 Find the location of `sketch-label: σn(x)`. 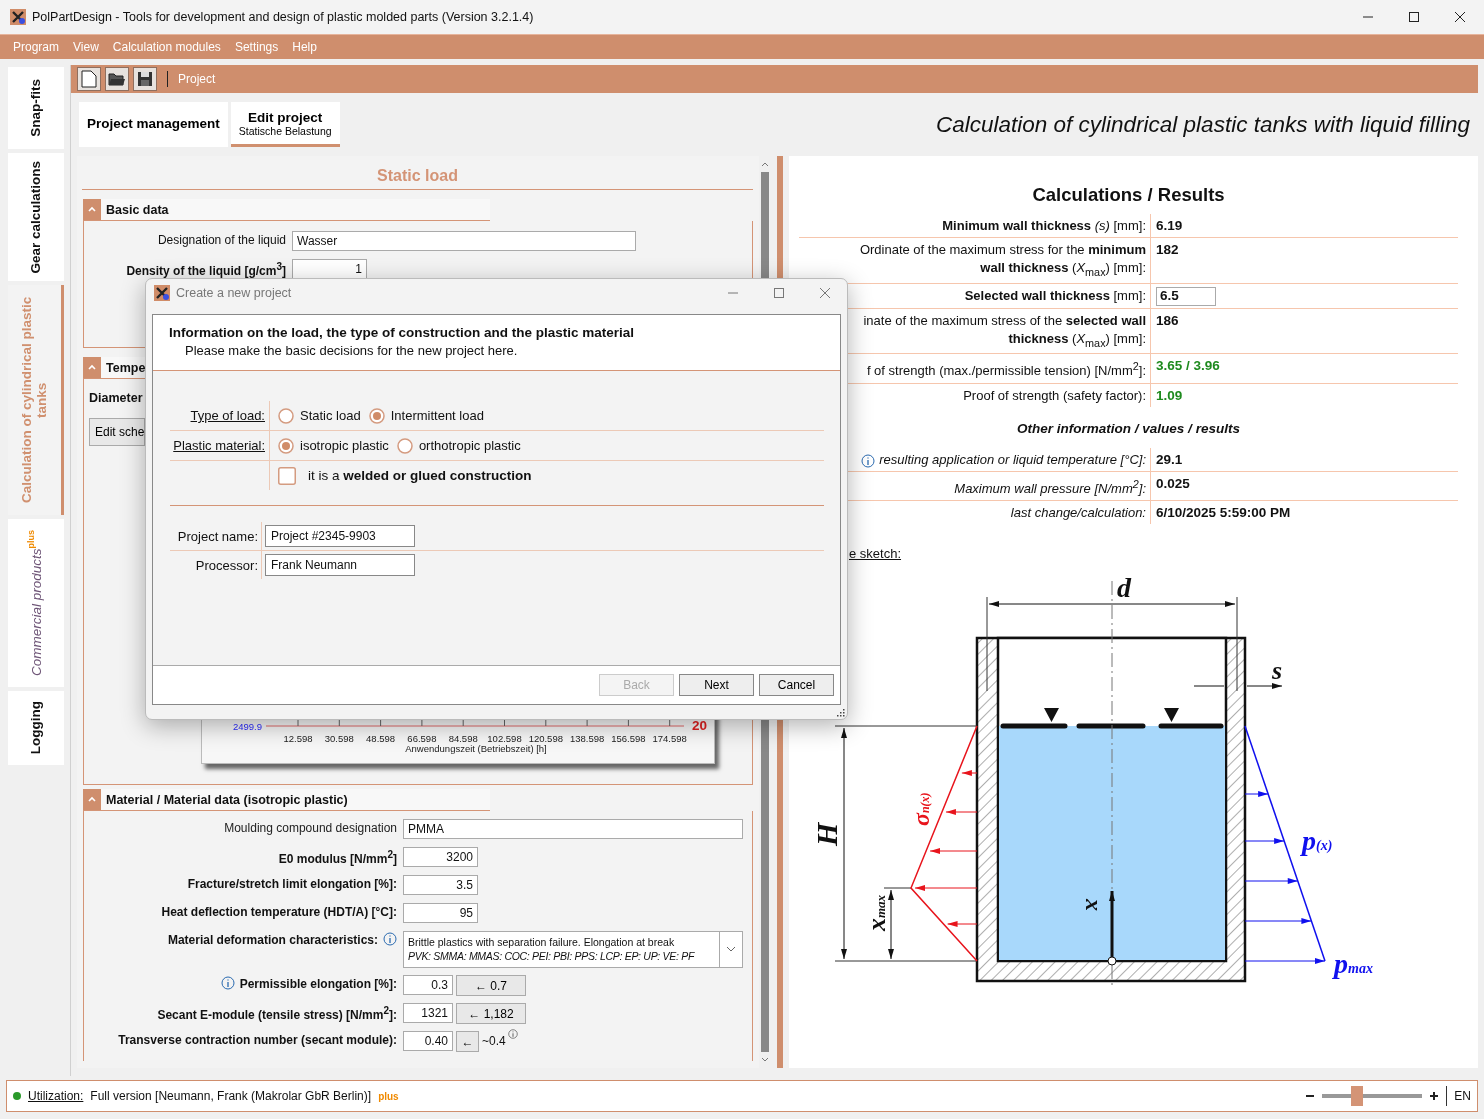

sketch-label: σn(x) is located at coordinates (921, 809).